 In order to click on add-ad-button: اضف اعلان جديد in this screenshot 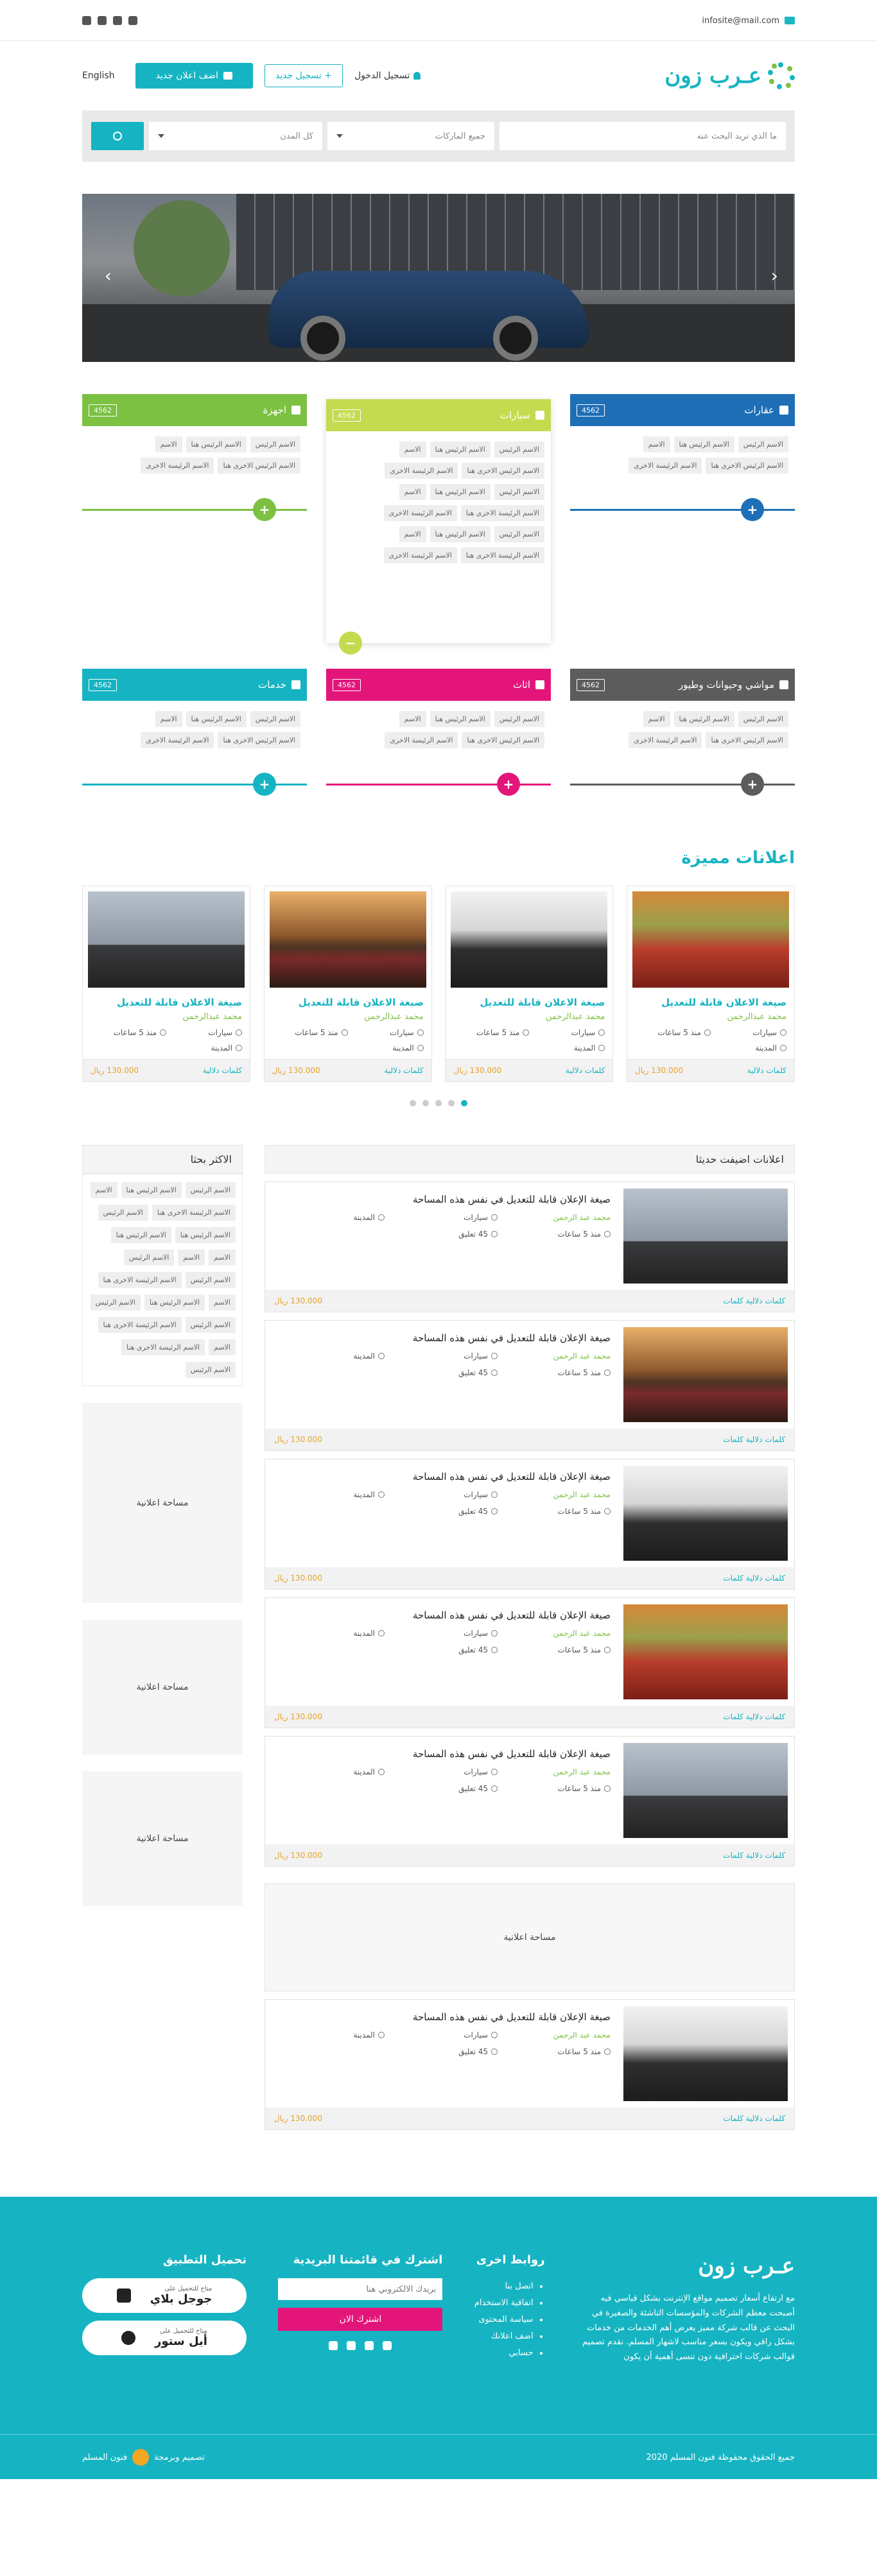, I will do `click(194, 76)`.